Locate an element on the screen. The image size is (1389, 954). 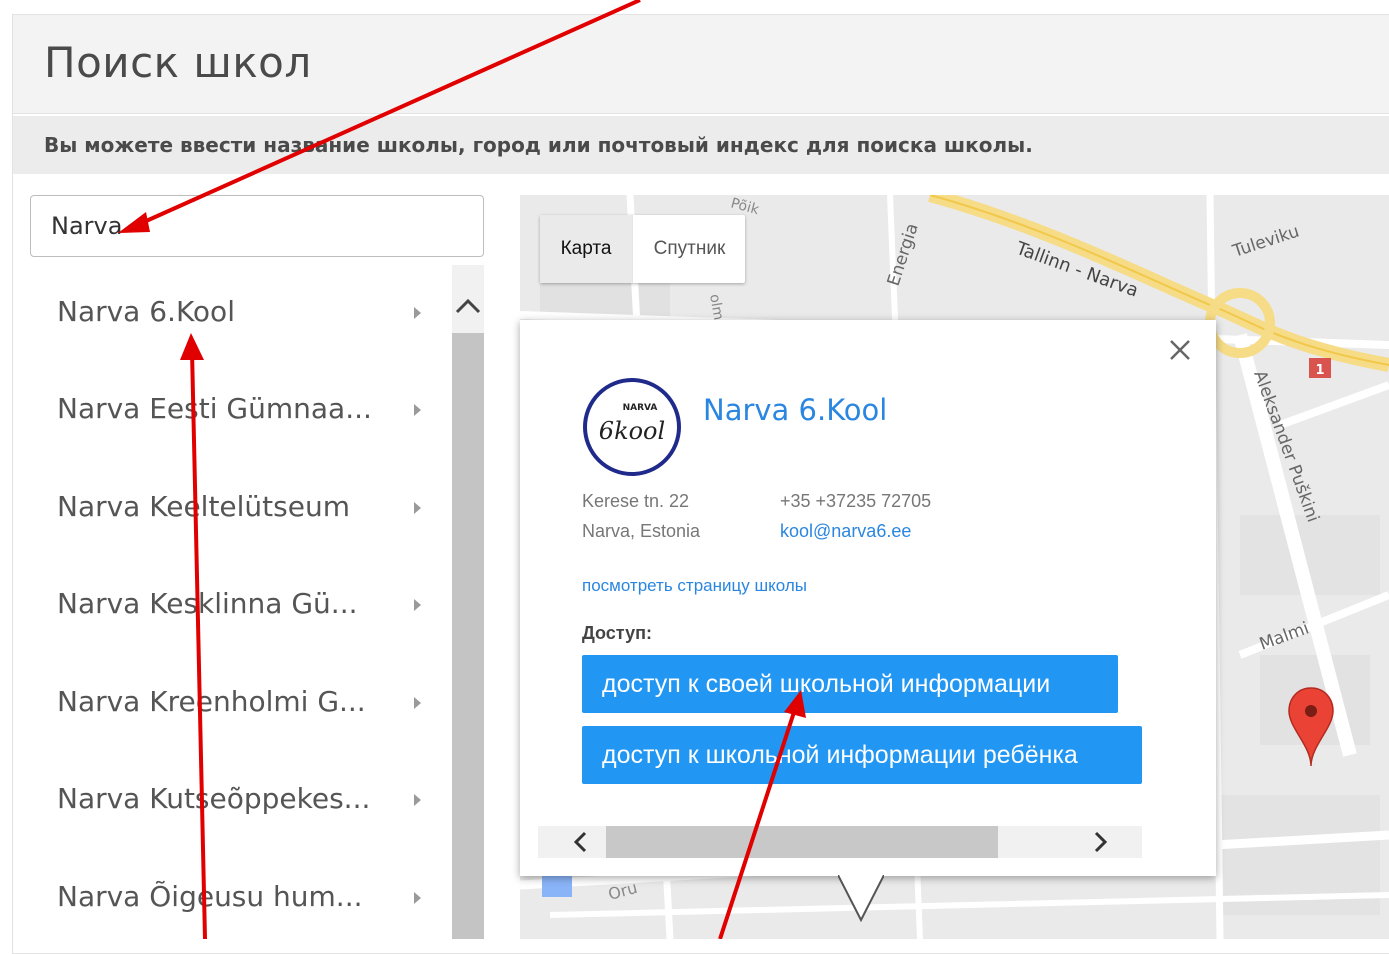
results-scrollbar-thumb is located at coordinates (468, 636).